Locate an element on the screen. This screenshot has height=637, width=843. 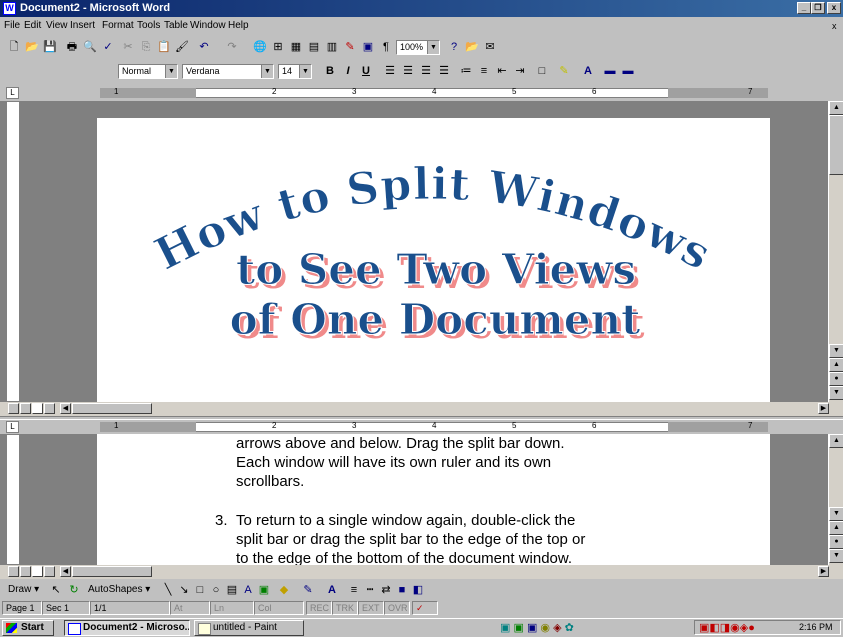
menu-window: Window is located at coordinates (208, 25).